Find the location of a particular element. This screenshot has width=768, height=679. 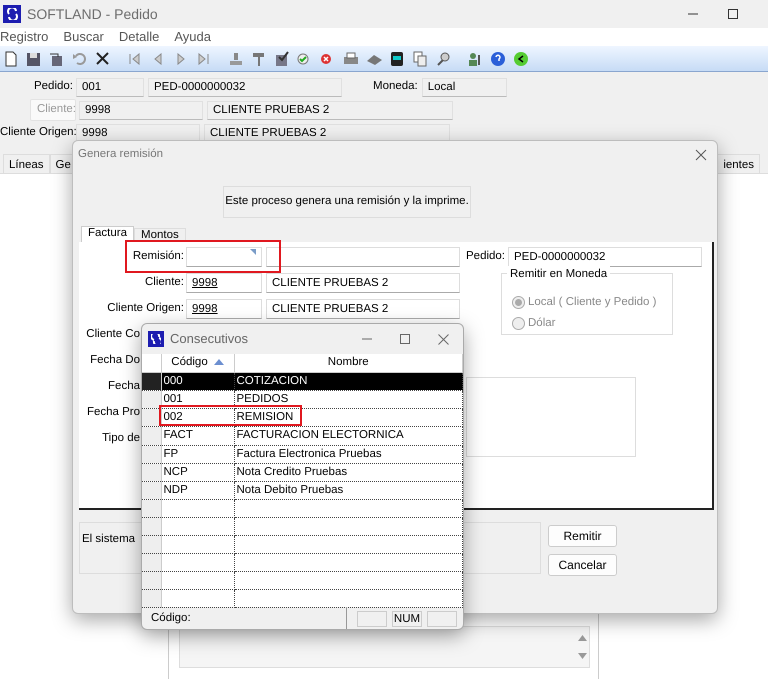

column-header: Nombre is located at coordinates (348, 363).